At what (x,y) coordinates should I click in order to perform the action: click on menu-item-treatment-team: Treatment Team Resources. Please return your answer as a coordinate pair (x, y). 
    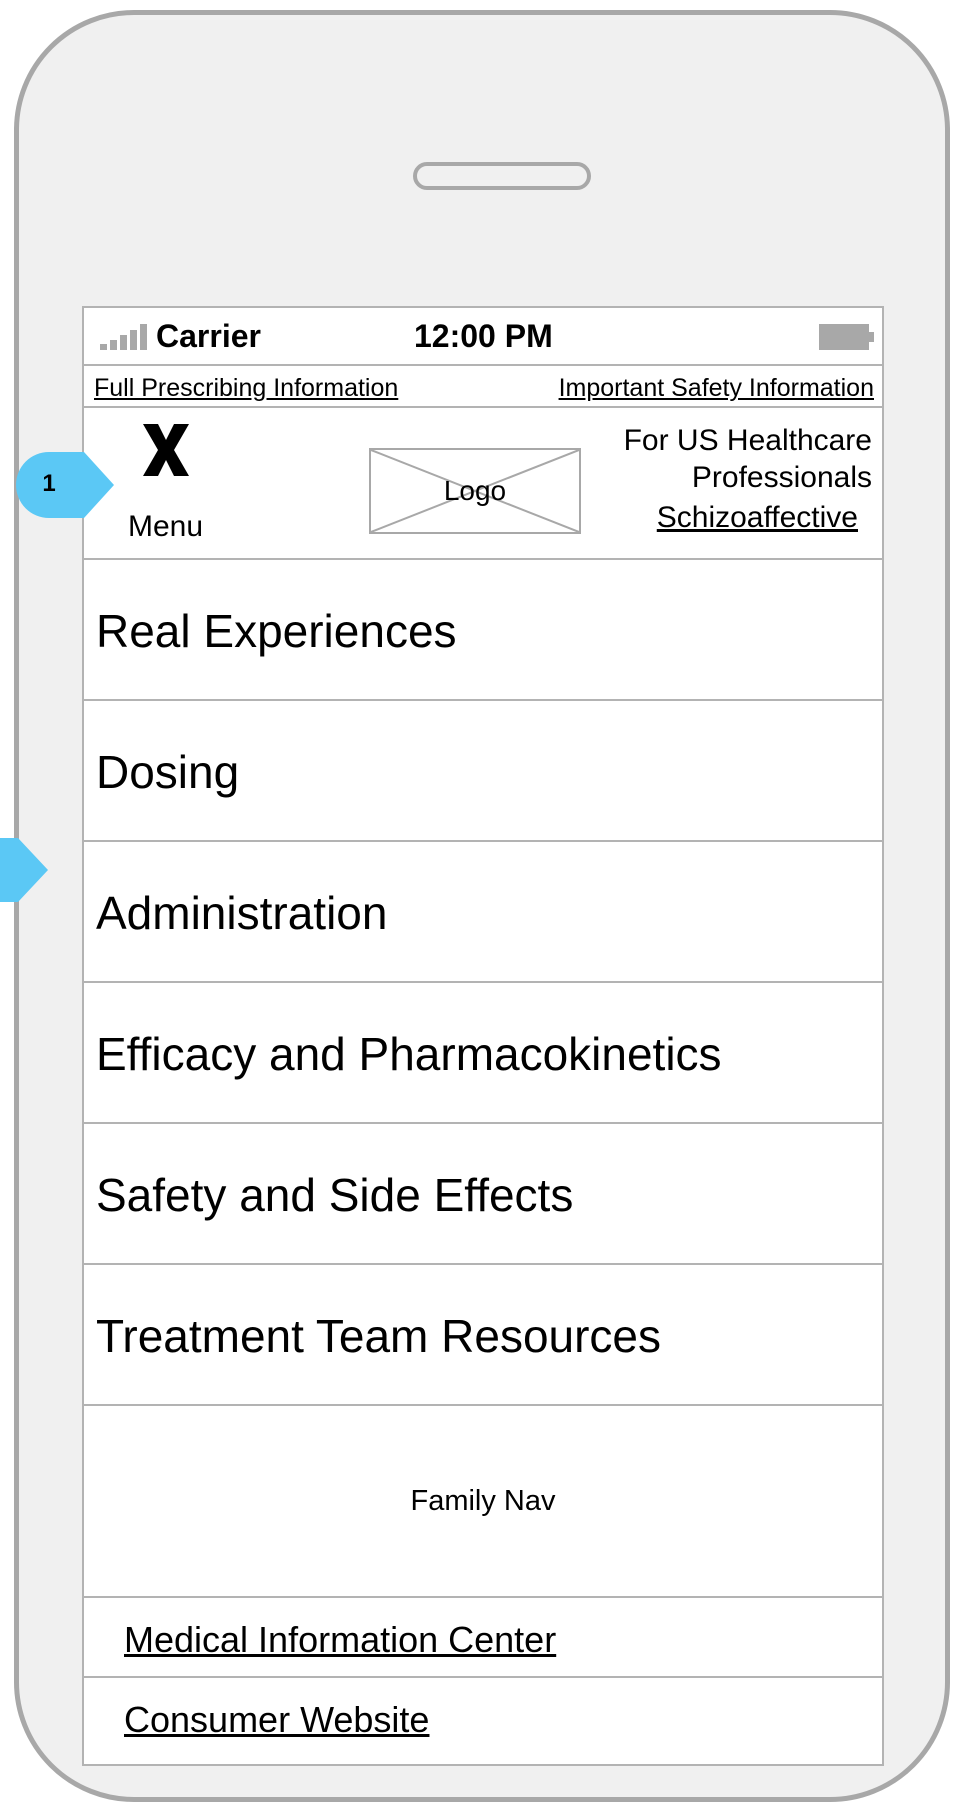
    Looking at the image, I should click on (483, 1335).